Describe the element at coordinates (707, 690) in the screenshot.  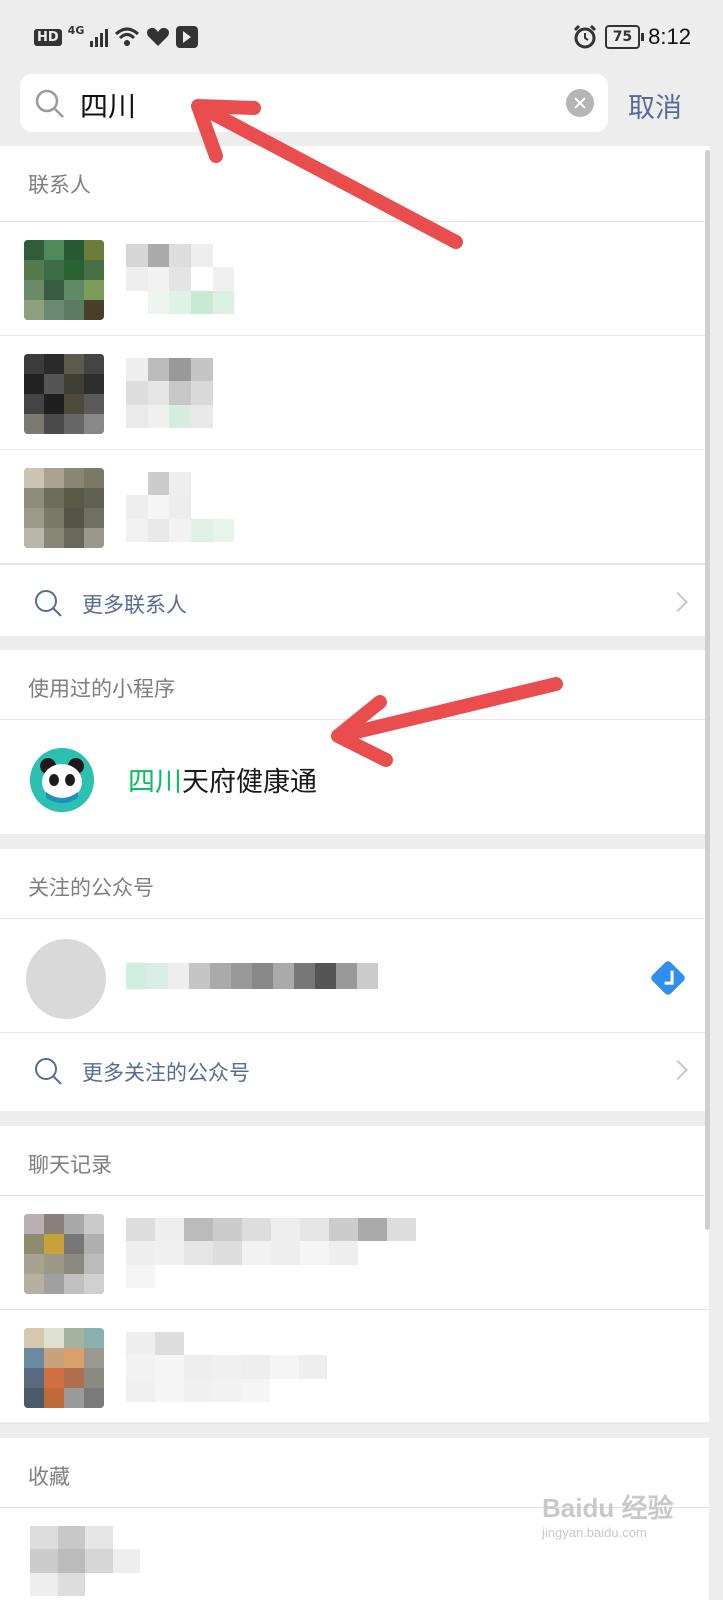
I see `scrollbar` at that location.